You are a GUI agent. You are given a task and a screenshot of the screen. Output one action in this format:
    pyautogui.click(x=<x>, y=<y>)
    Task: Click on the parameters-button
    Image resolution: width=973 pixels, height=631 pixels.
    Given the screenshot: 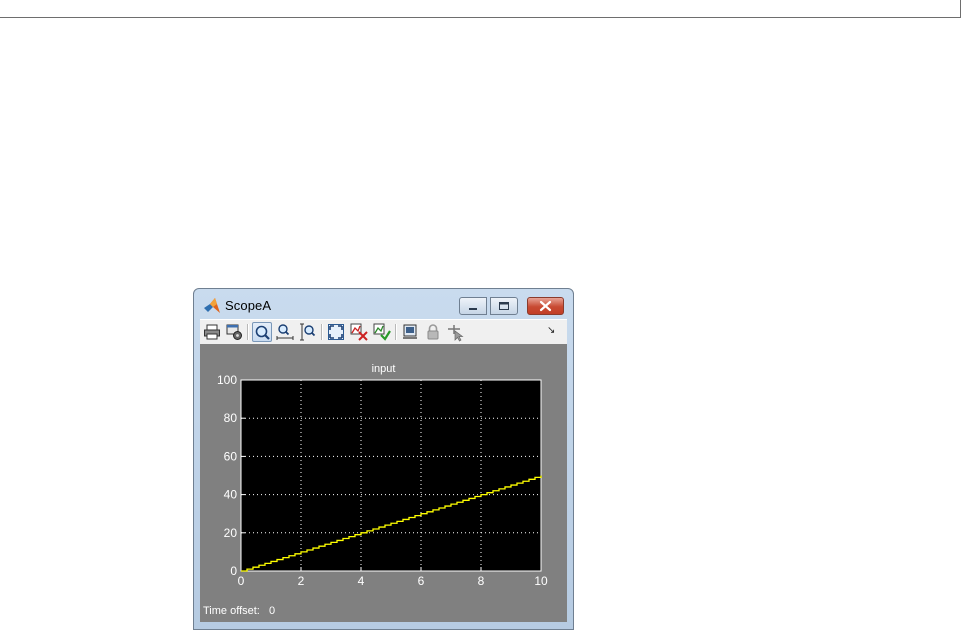 What is the action you would take?
    pyautogui.click(x=234, y=332)
    